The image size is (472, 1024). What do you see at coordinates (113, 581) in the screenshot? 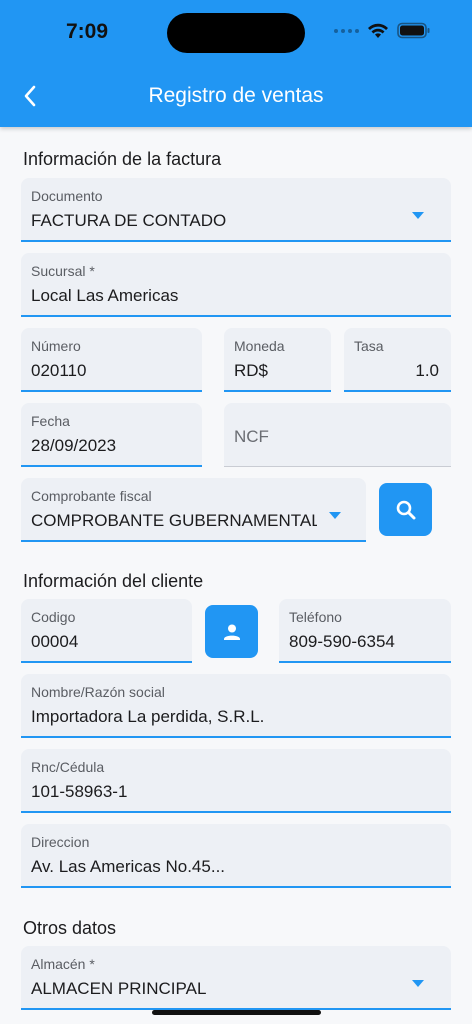
I see `section-title-cliente: Información del cliente` at bounding box center [113, 581].